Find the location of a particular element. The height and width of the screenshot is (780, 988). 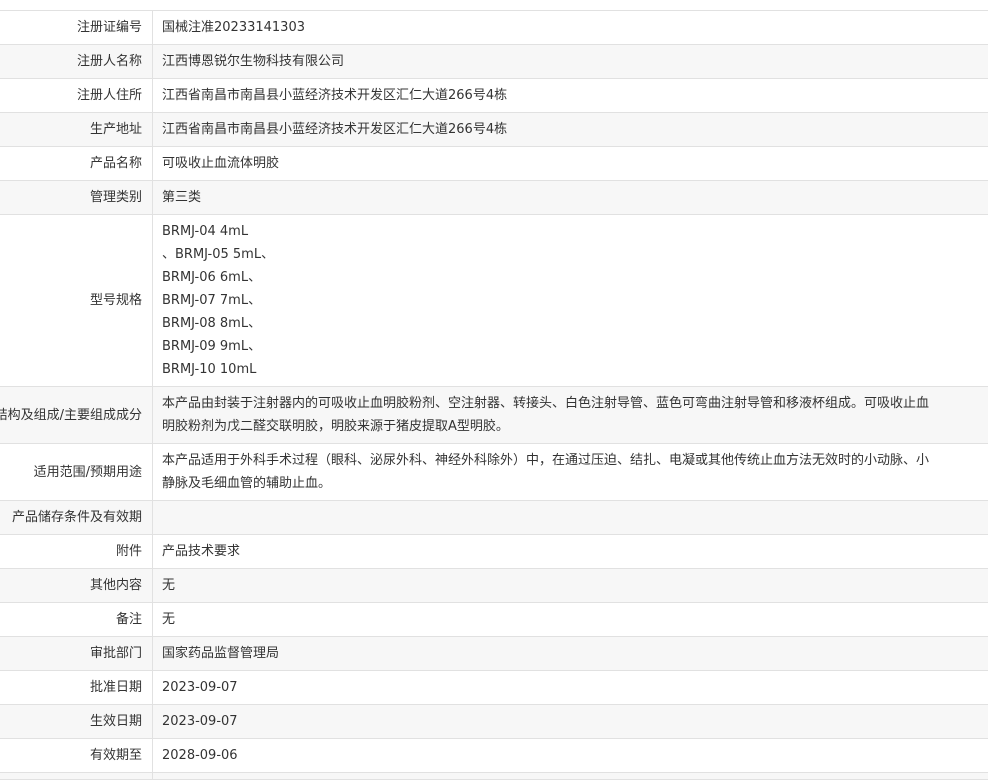

table-row: 批准日期 2023-09-07 is located at coordinates (494, 688).